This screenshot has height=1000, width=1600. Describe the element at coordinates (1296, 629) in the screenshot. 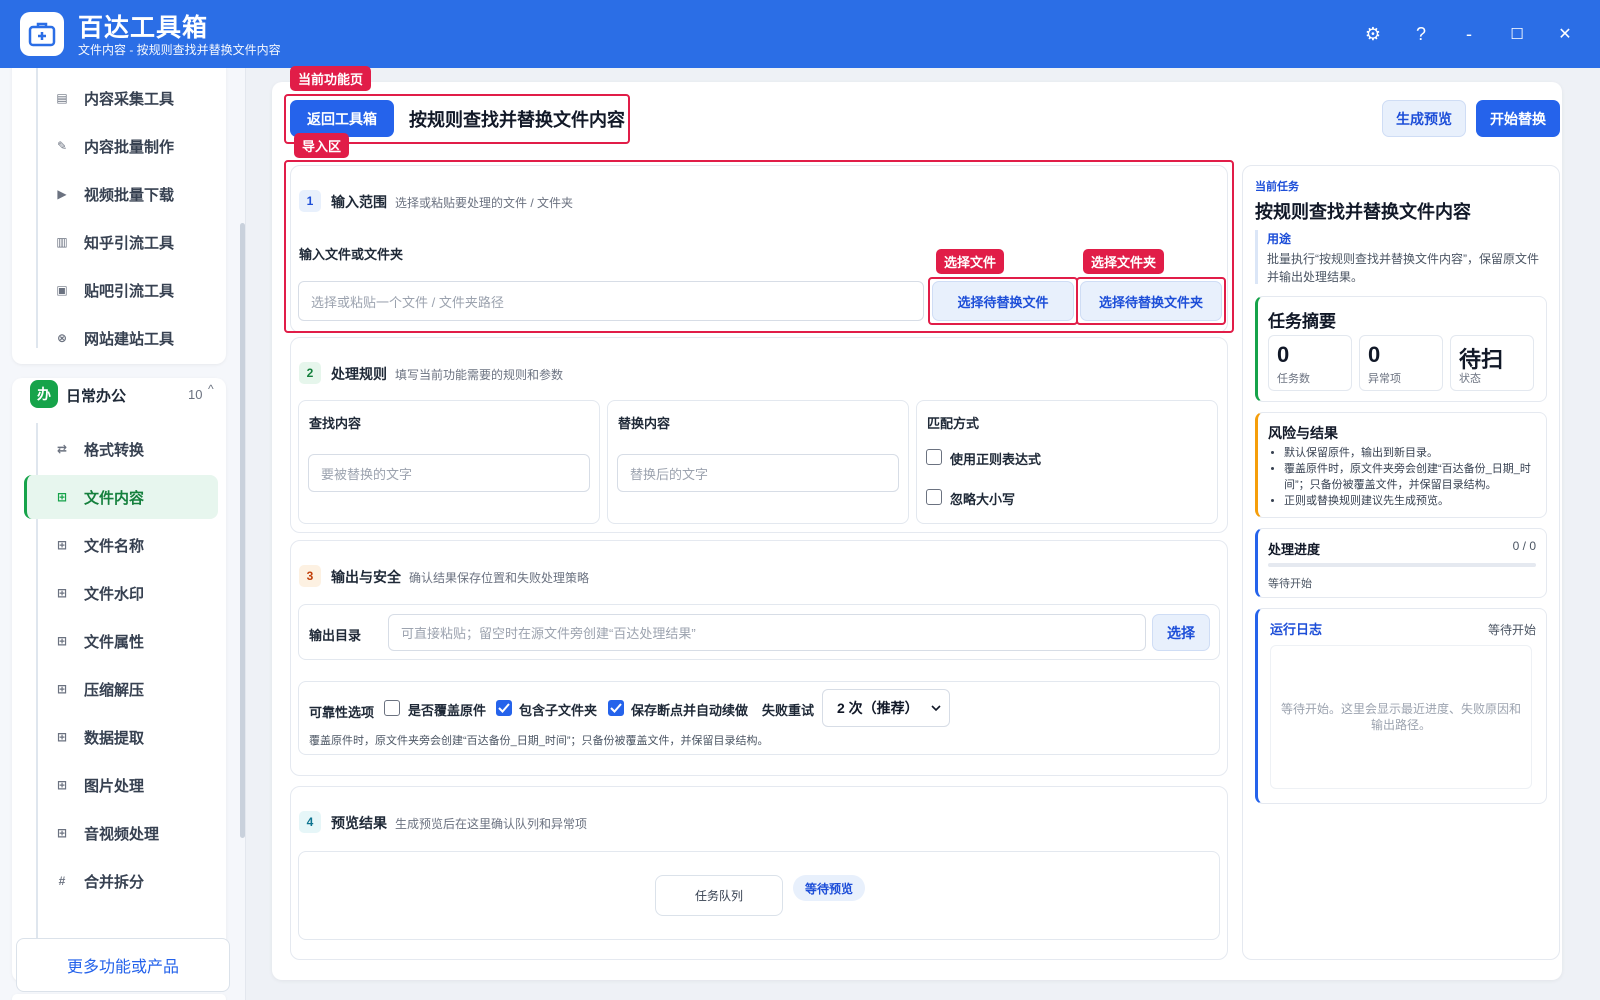

I see `log-title: 运行日志` at that location.